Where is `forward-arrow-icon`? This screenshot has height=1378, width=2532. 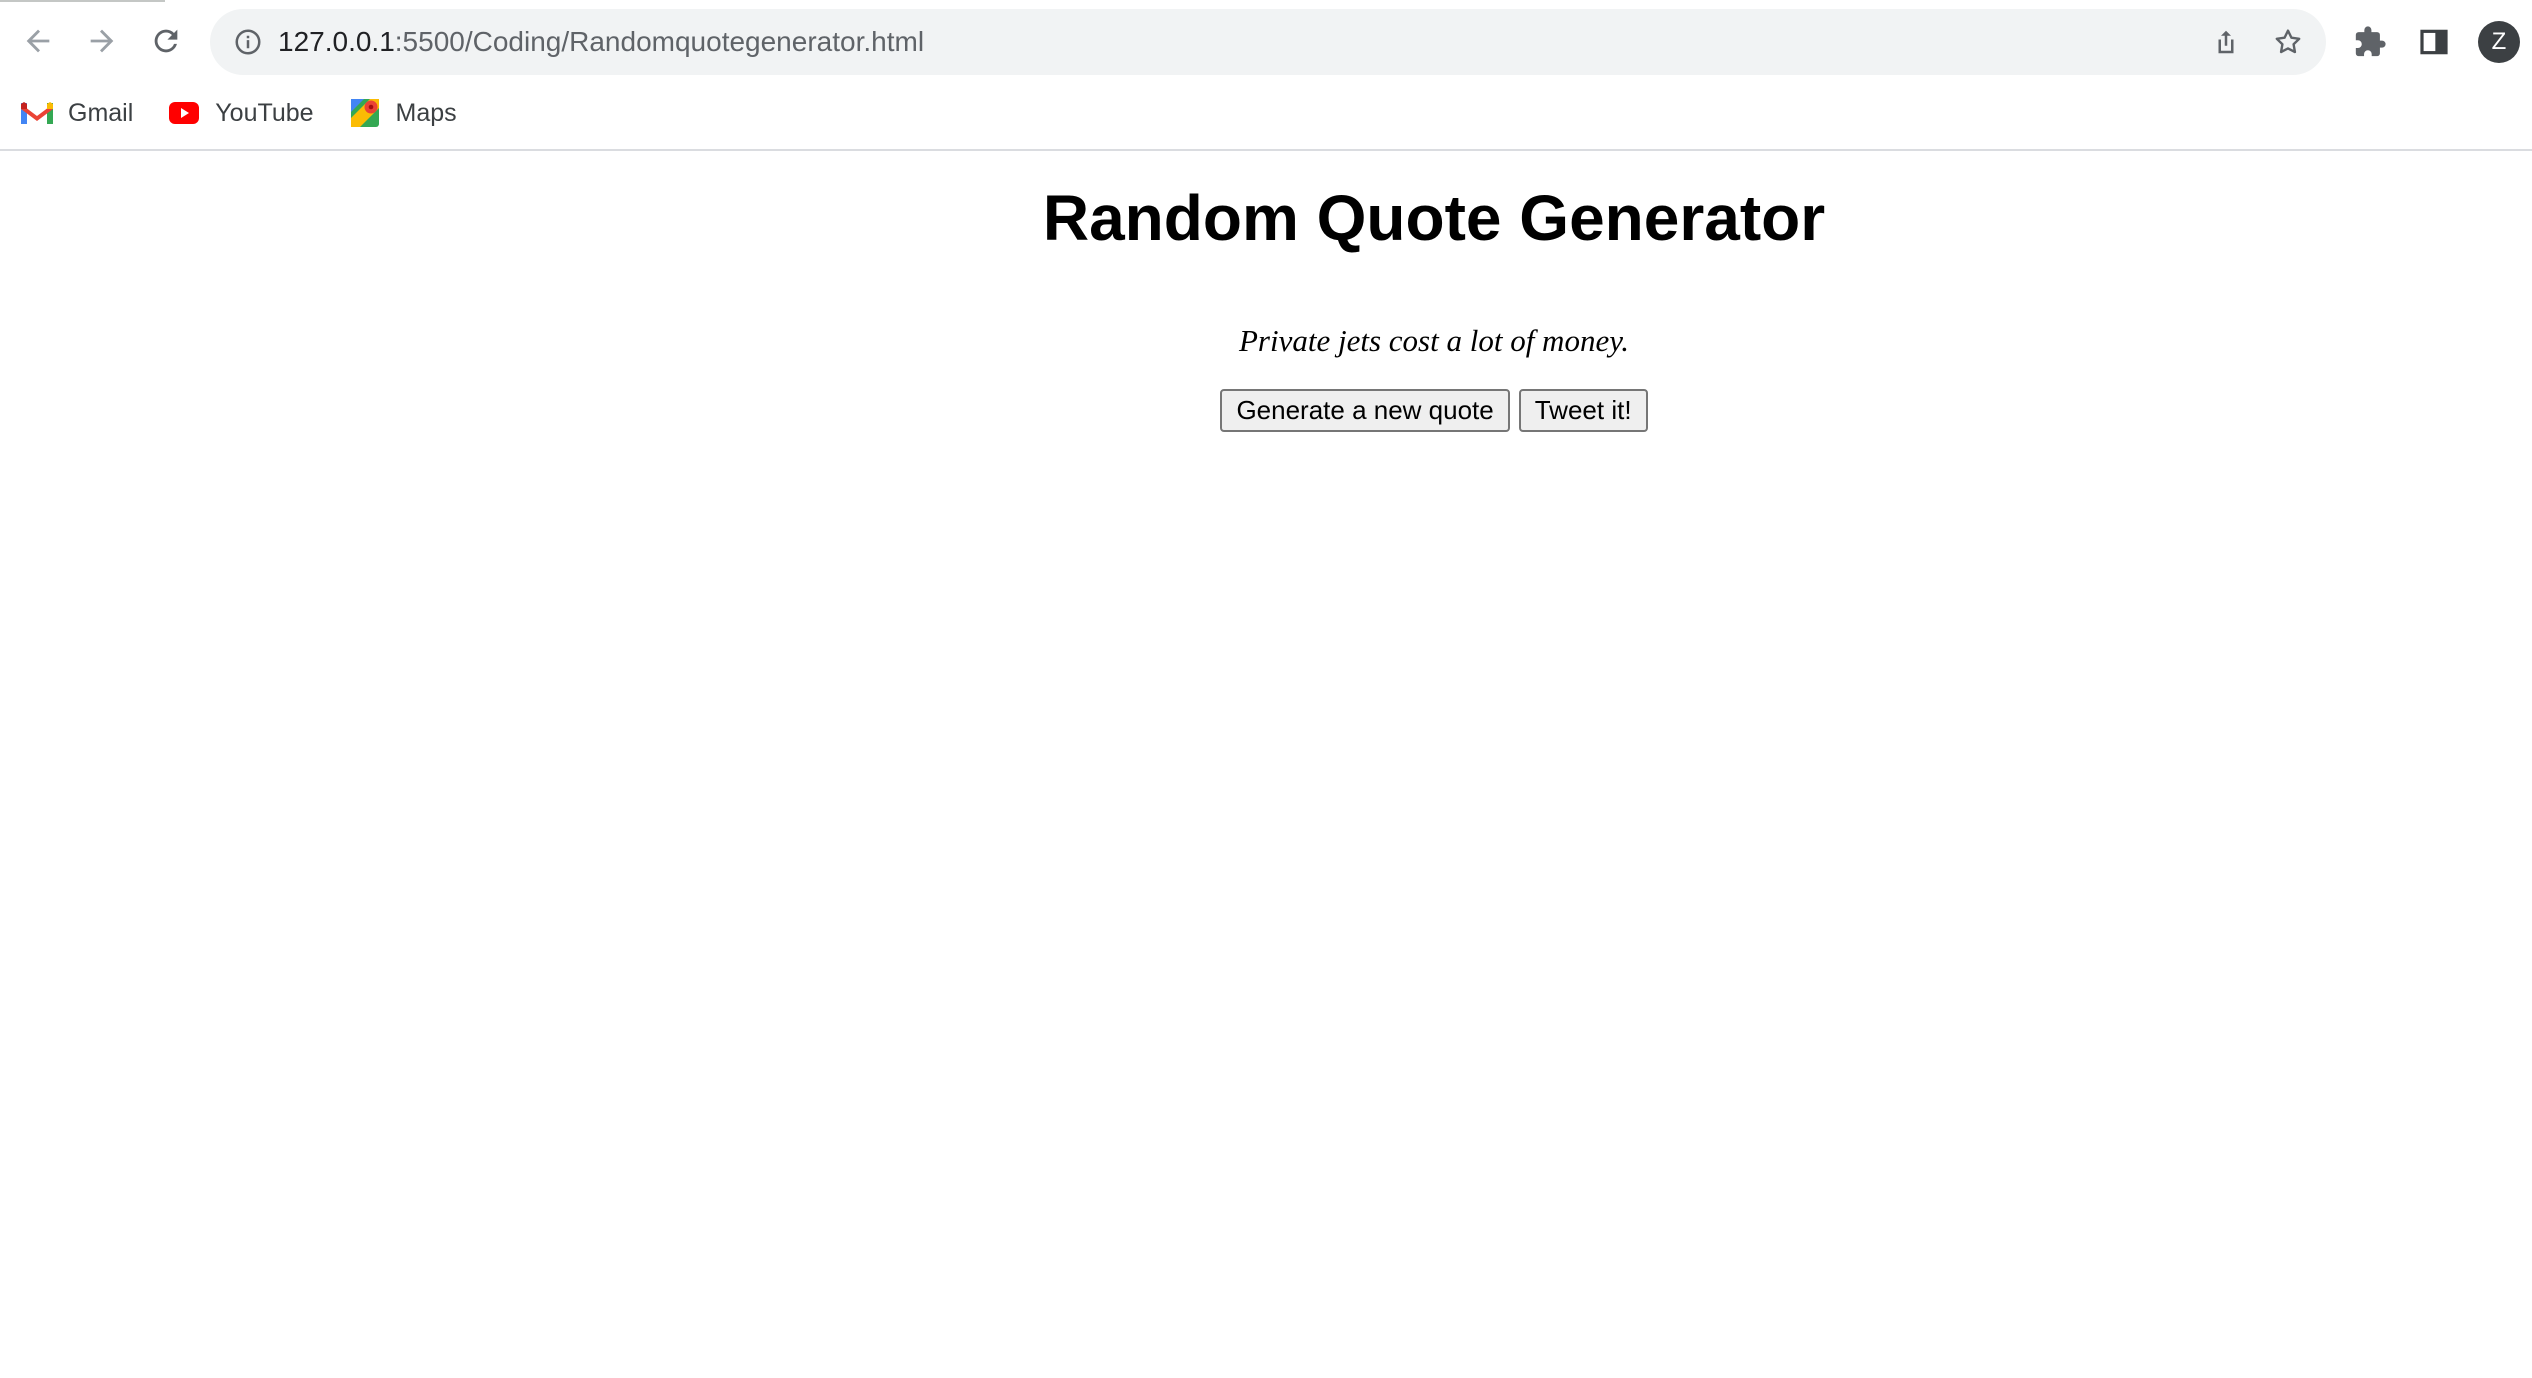
forward-arrow-icon is located at coordinates (102, 41).